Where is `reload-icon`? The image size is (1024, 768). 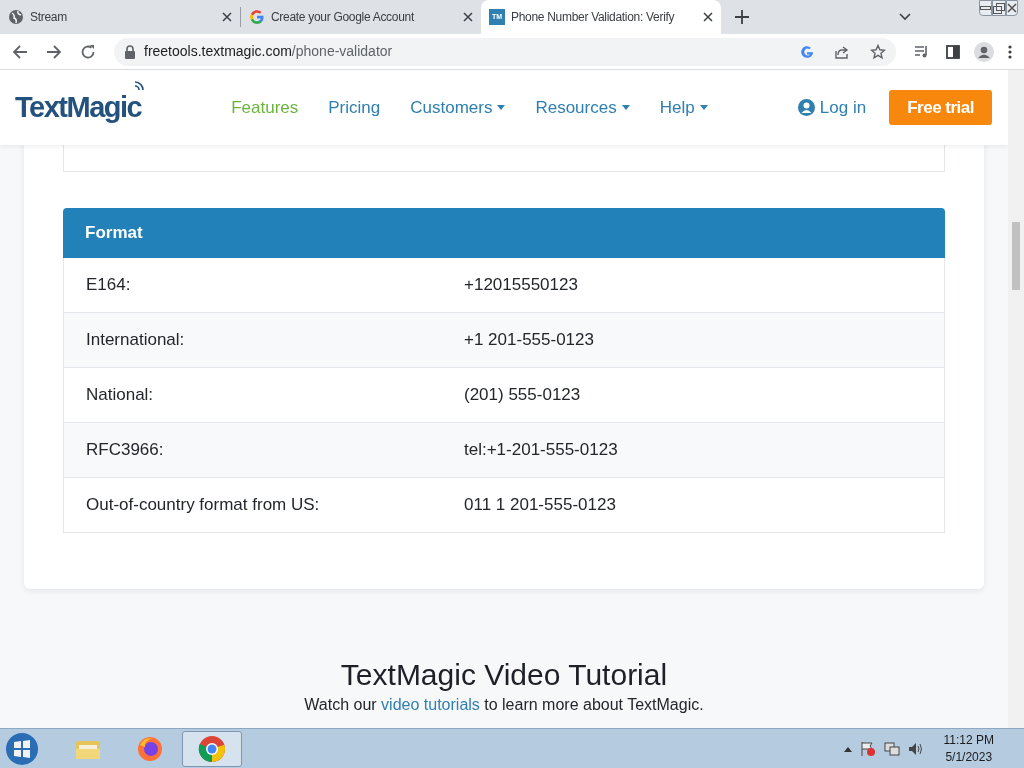
reload-icon is located at coordinates (88, 51).